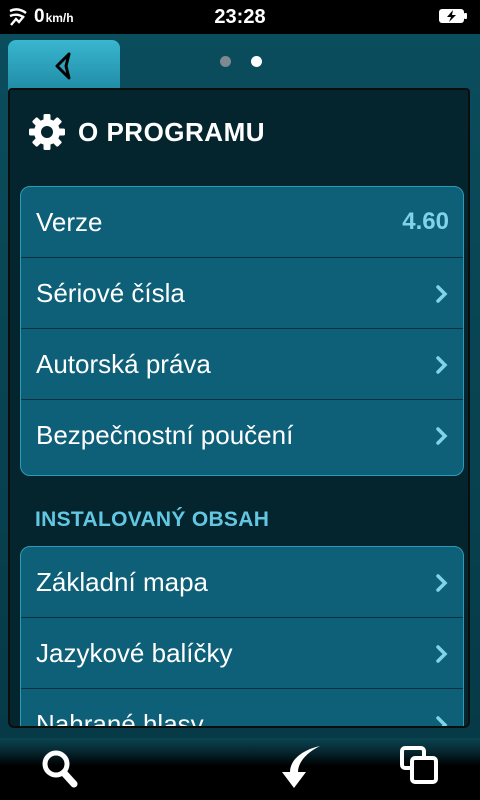 This screenshot has width=480, height=800. Describe the element at coordinates (242, 582) in the screenshot. I see `base-map-row: Základní mapa` at that location.